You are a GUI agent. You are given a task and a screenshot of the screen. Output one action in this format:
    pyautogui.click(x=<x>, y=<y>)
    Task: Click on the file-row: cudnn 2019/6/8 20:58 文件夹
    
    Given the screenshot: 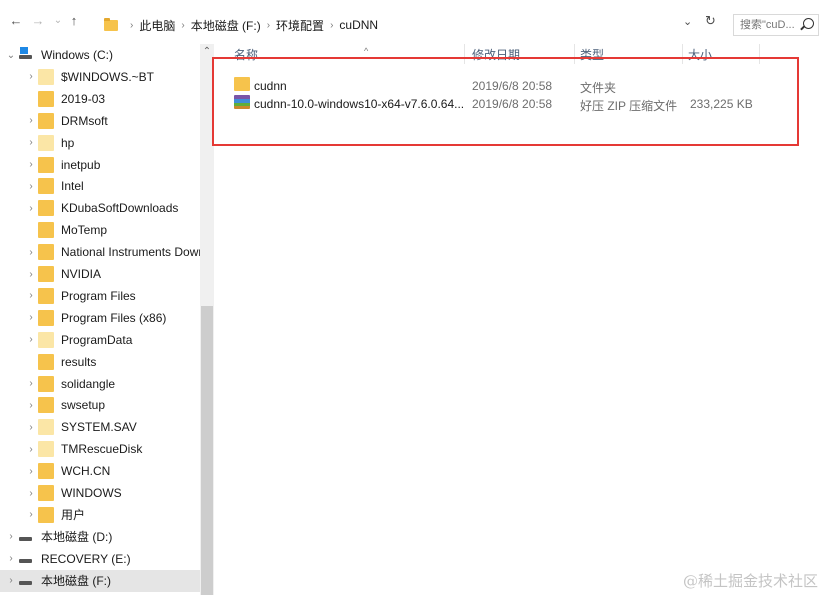 What is the action you would take?
    pyautogui.click(x=500, y=86)
    